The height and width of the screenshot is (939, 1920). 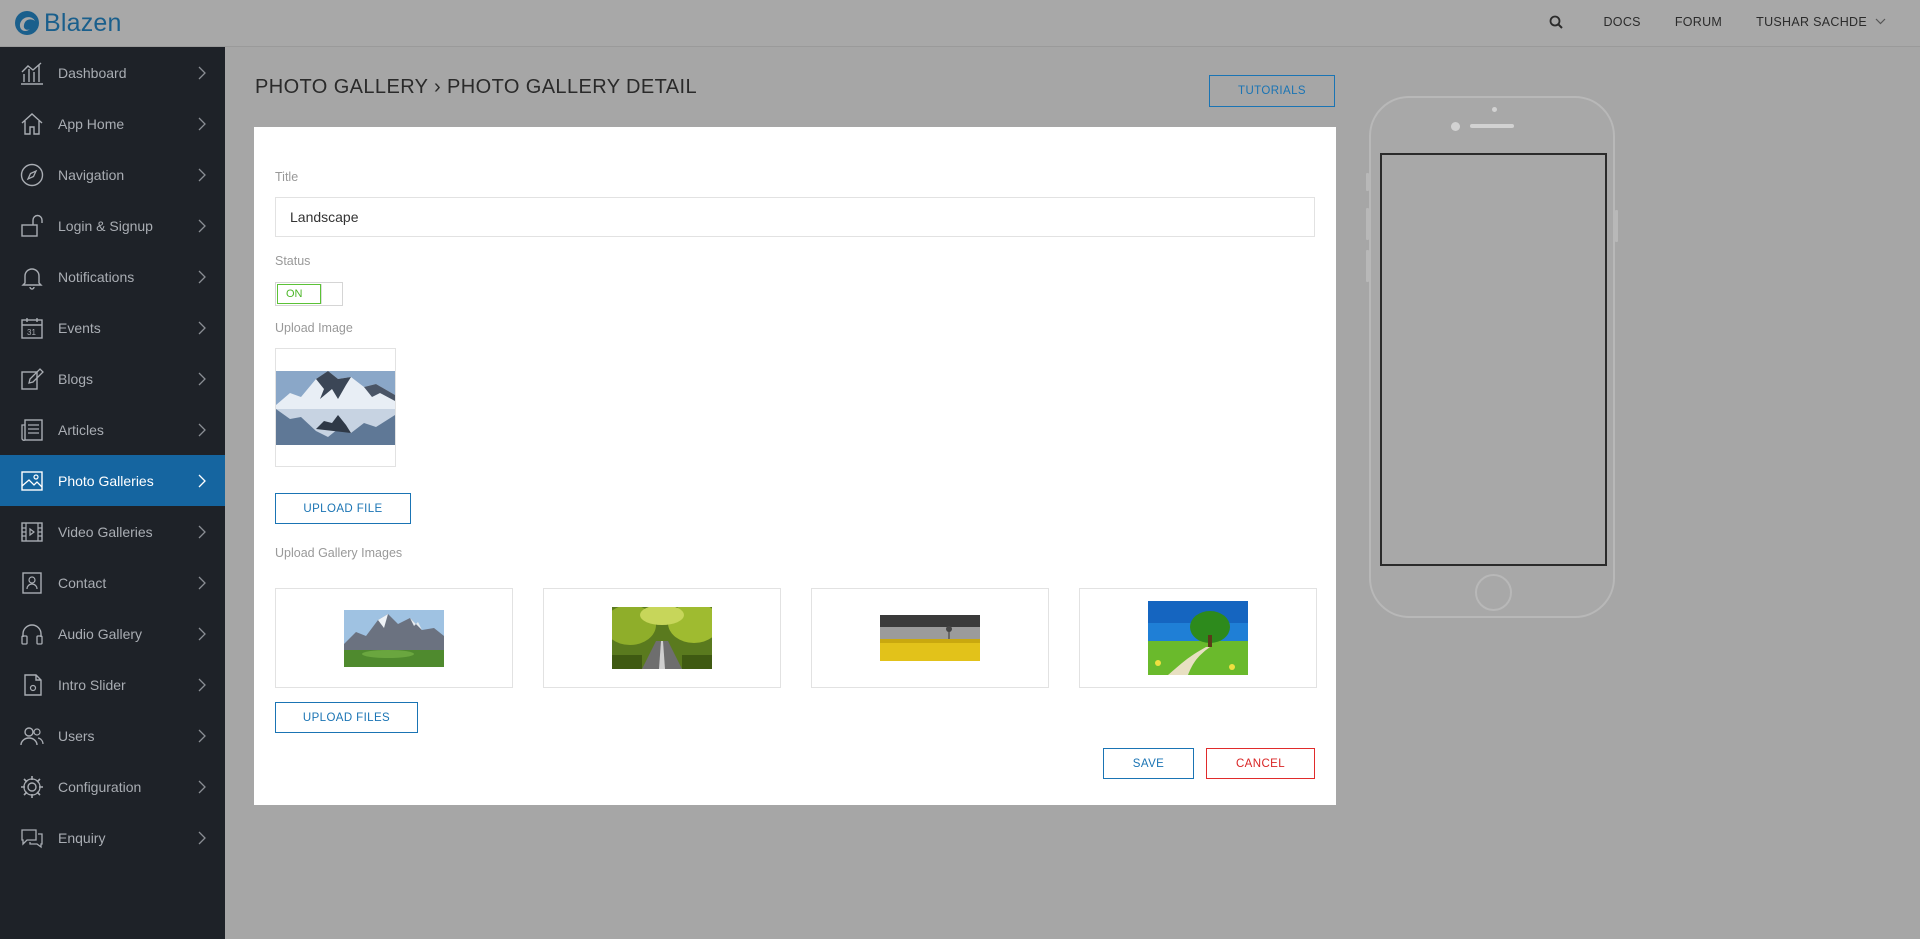 What do you see at coordinates (1260, 763) in the screenshot?
I see `cancel-button: CANCEL` at bounding box center [1260, 763].